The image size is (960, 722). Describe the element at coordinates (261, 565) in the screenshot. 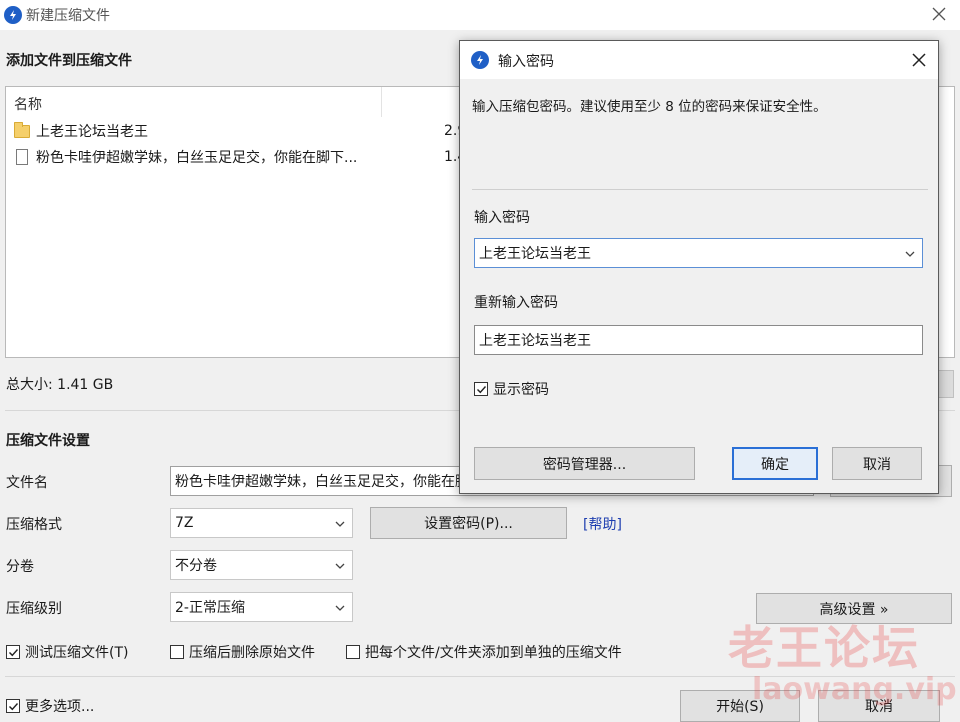

I see `split-select: 不分卷` at that location.